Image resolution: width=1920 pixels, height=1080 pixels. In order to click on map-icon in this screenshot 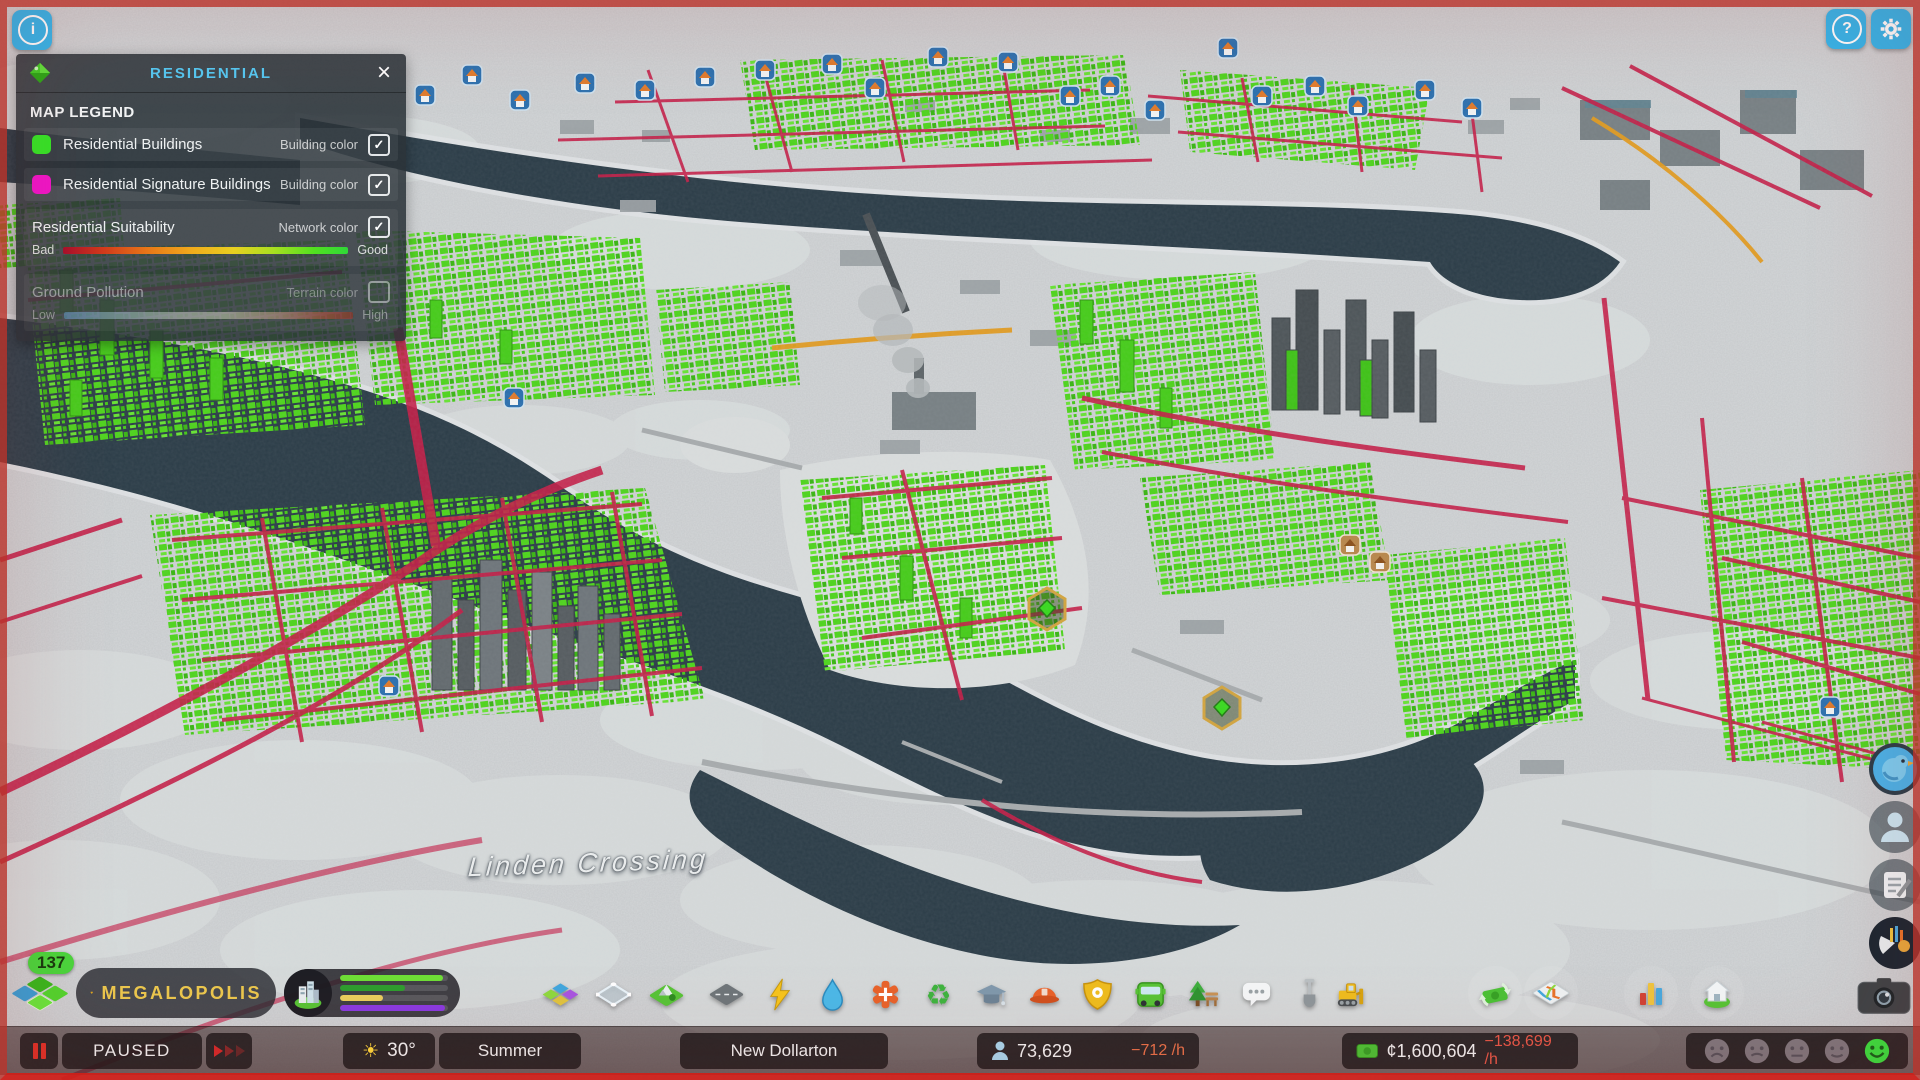, I will do `click(1551, 993)`.